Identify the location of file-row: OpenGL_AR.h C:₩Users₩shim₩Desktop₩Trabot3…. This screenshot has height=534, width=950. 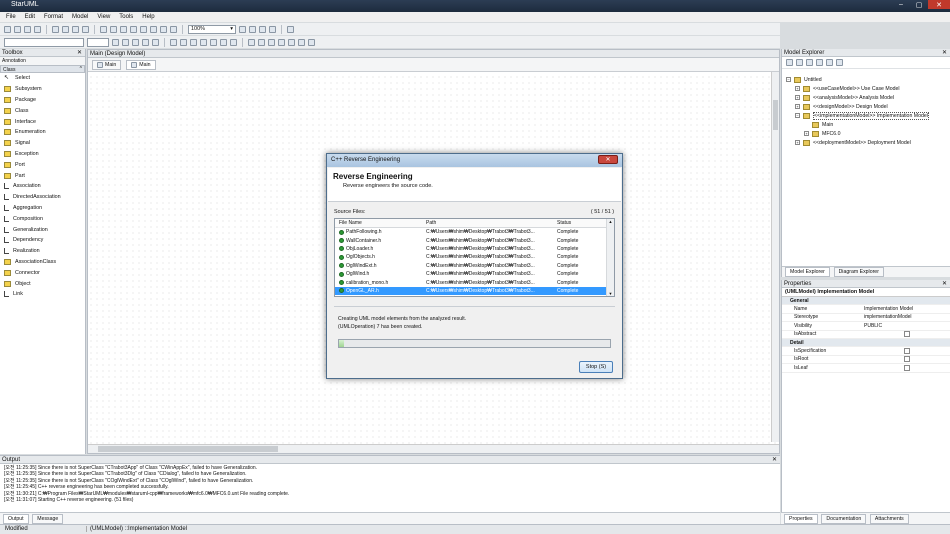
(474, 291).